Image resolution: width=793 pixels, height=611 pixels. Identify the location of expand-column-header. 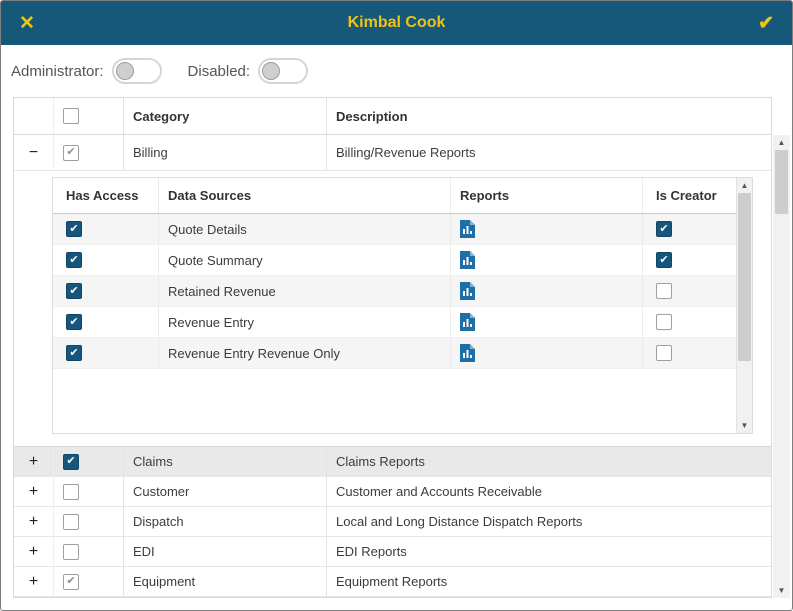
(34, 116).